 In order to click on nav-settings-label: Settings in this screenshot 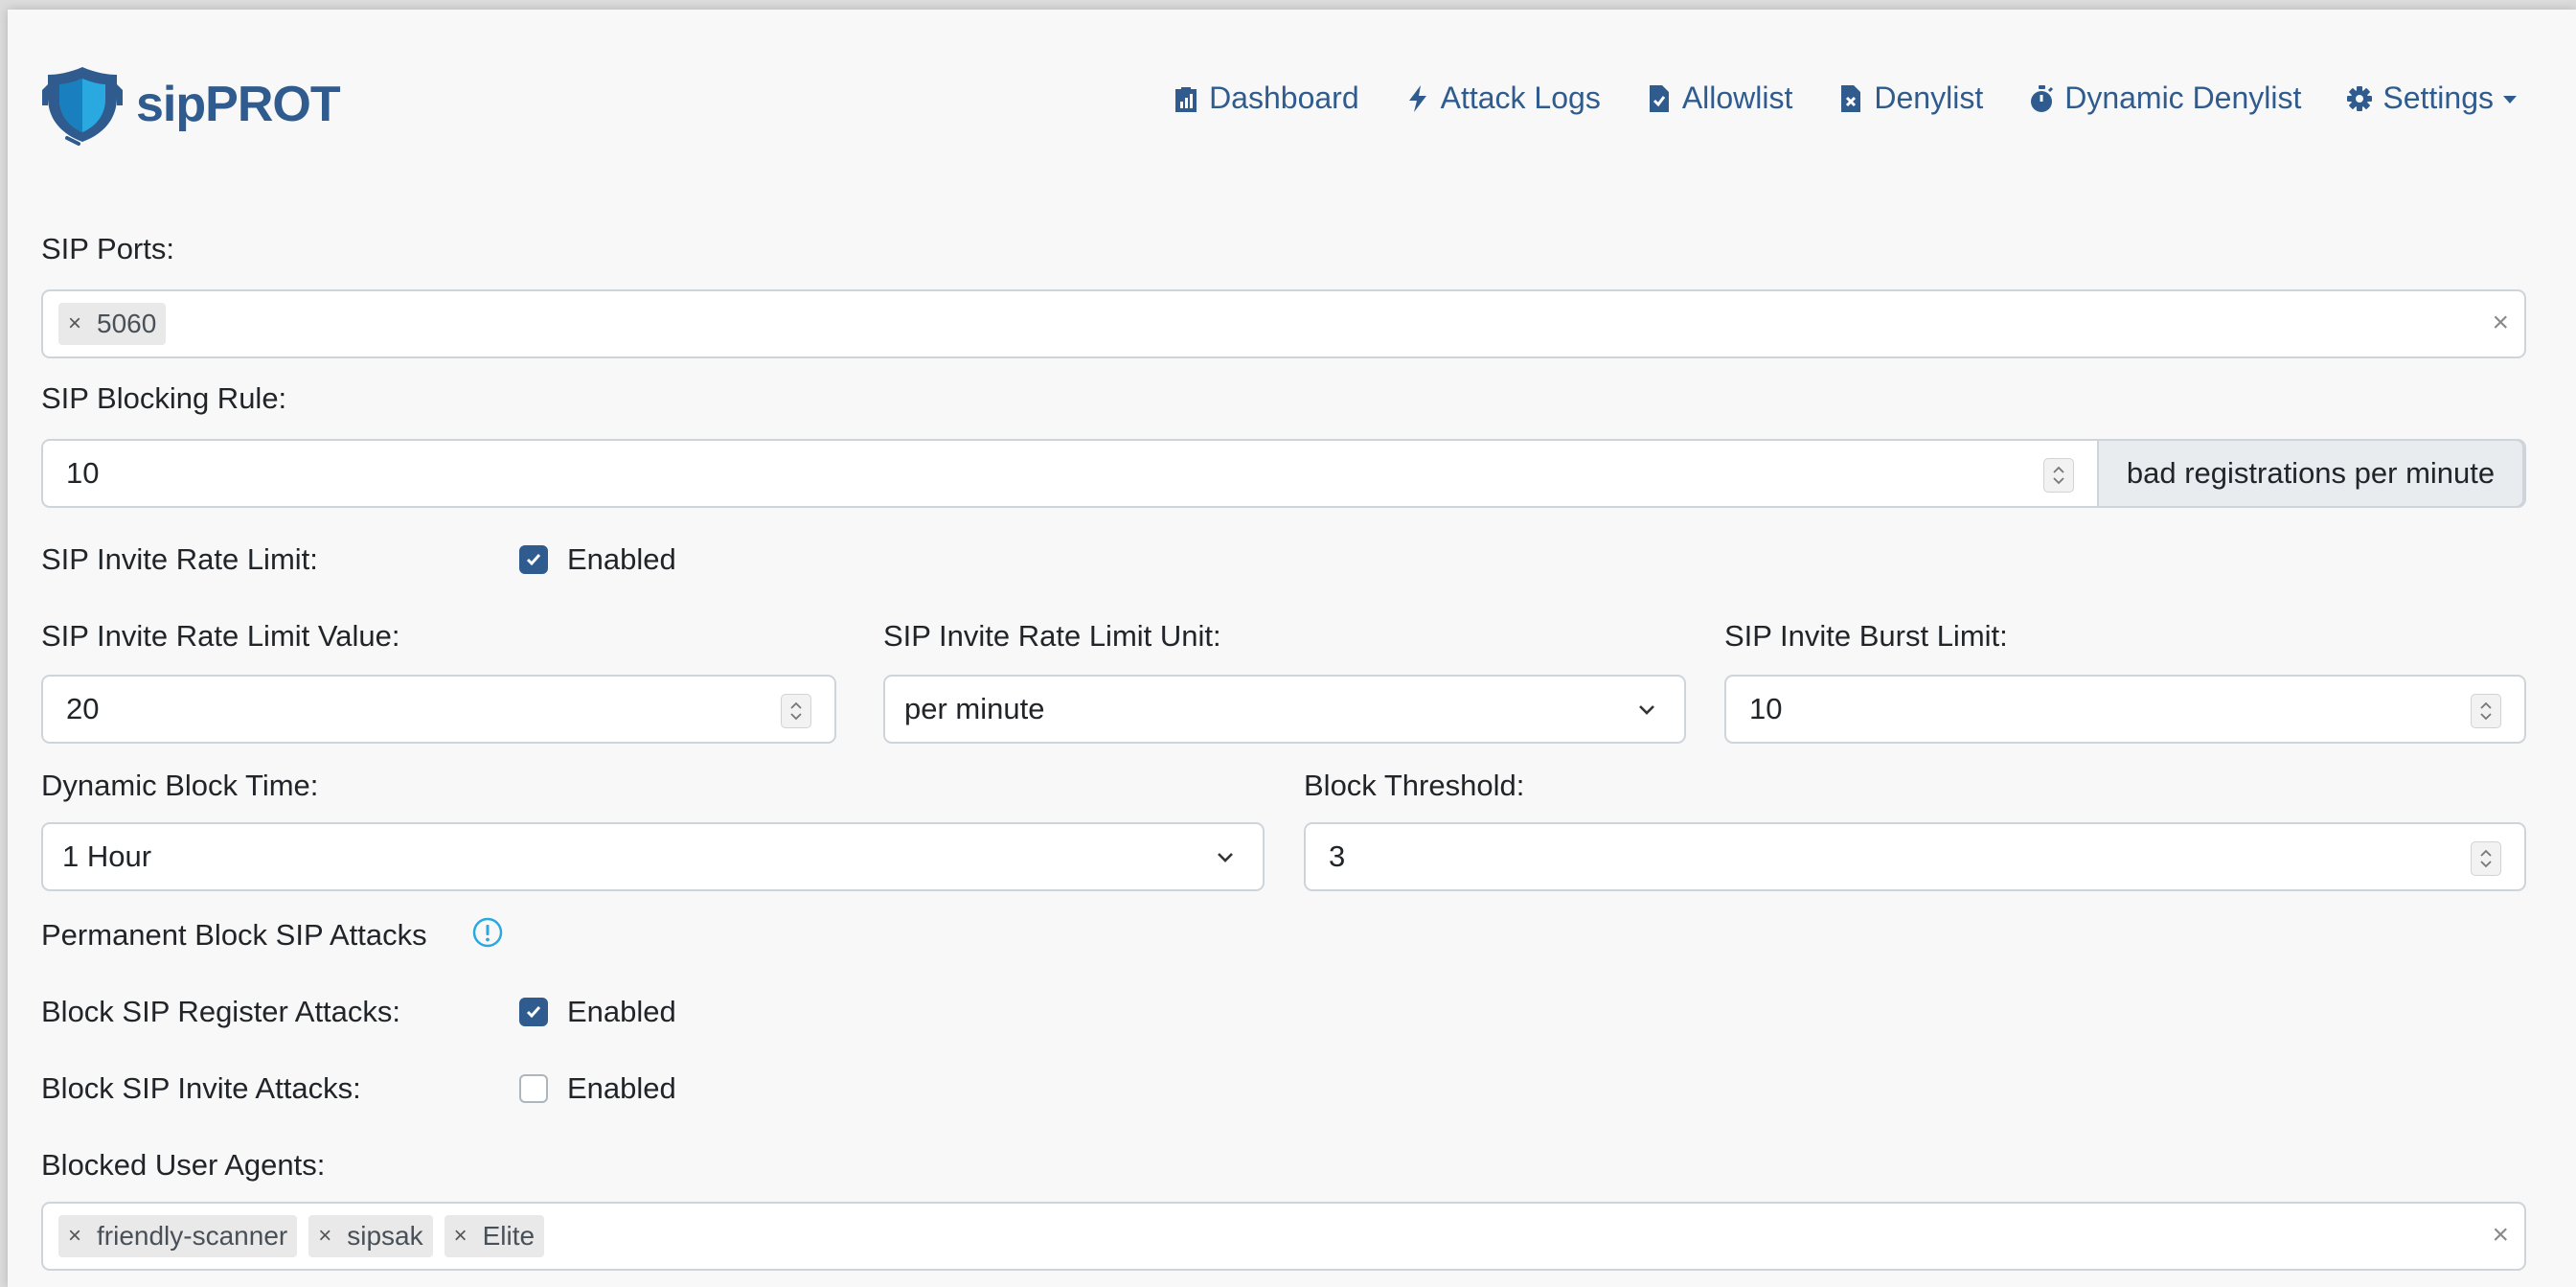, I will do `click(2438, 98)`.